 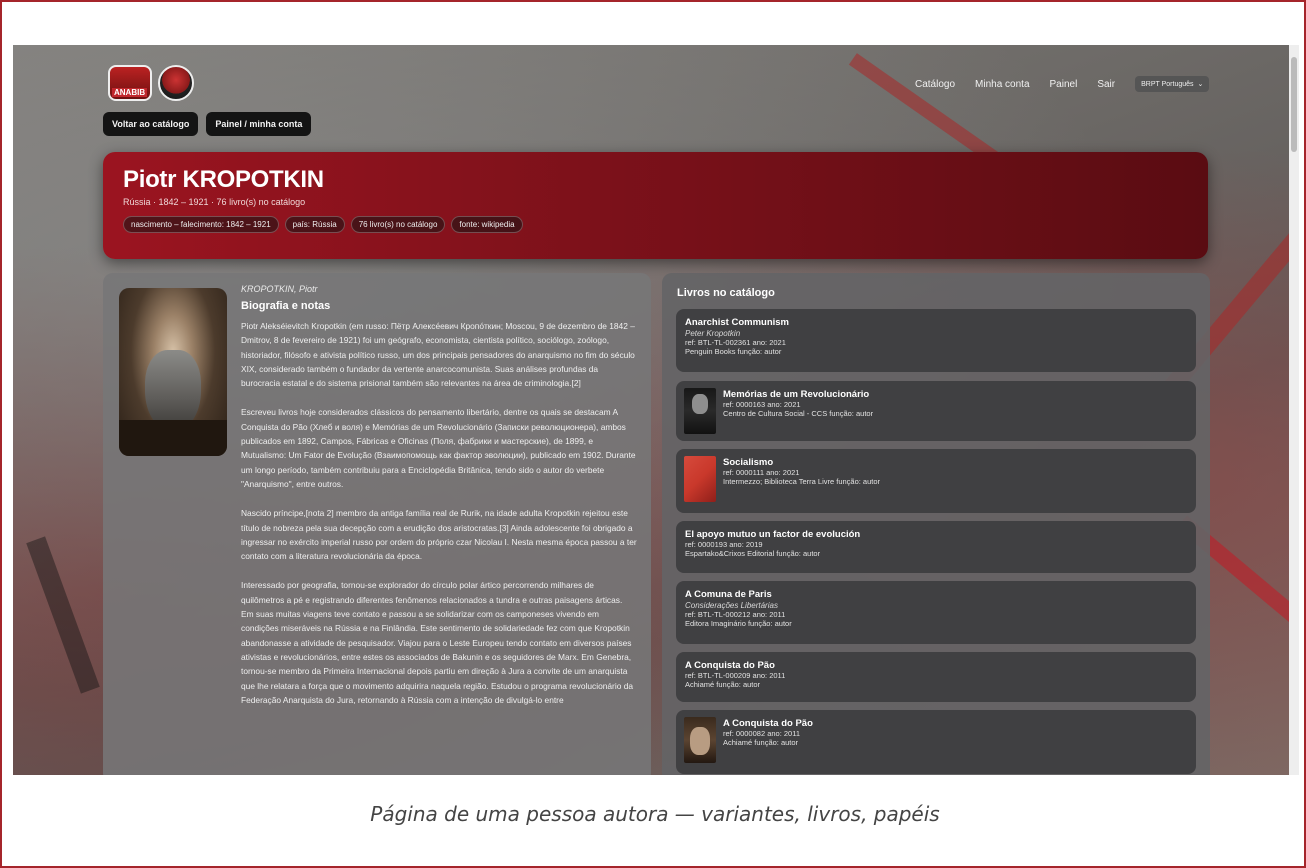 I want to click on author-portrait, so click(x=173, y=372).